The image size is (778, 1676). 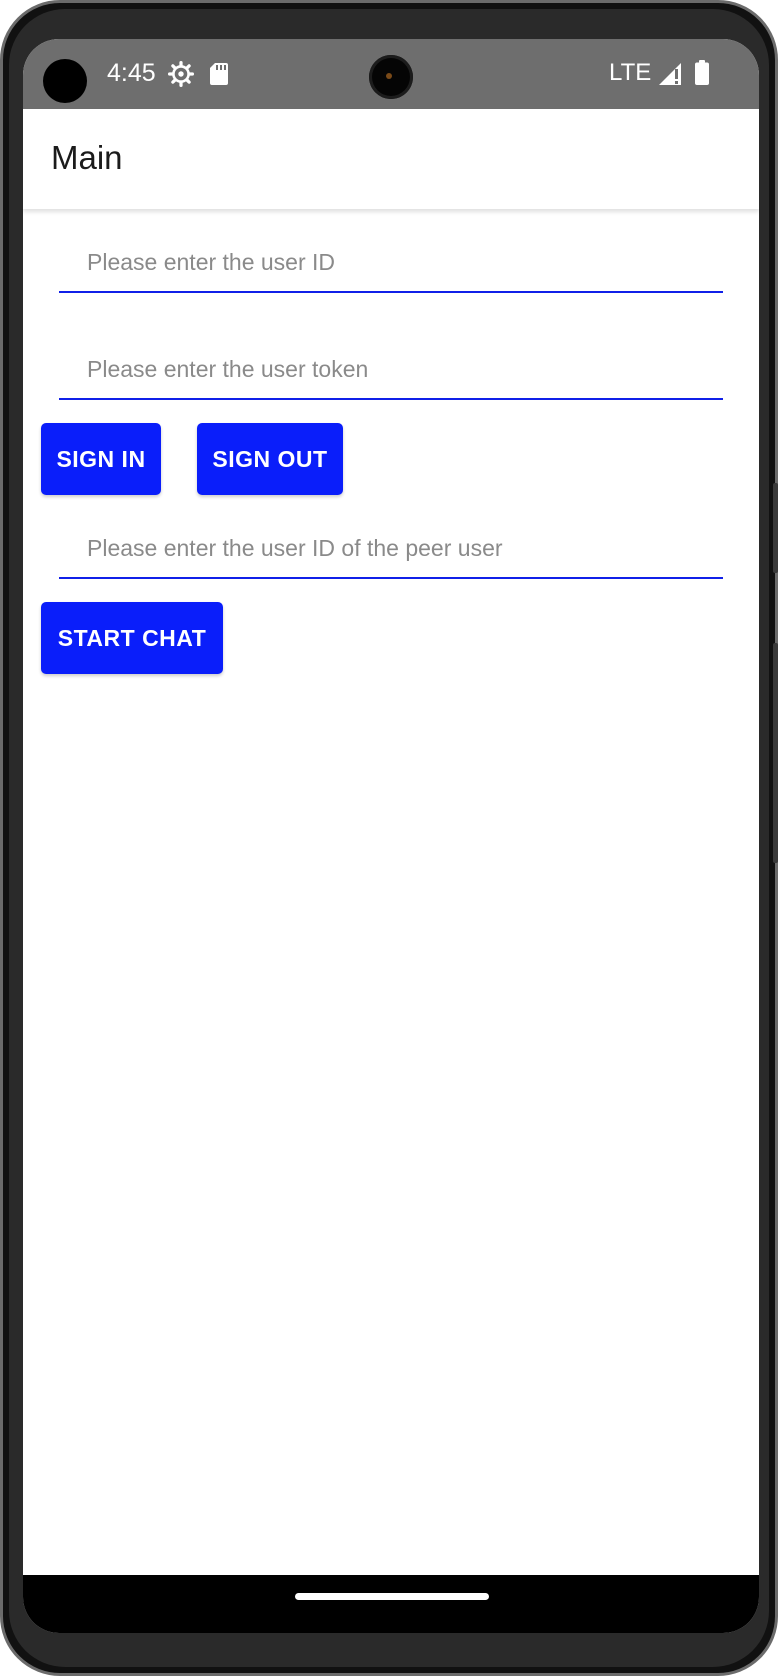 What do you see at coordinates (630, 72) in the screenshot?
I see `network-type: LTE` at bounding box center [630, 72].